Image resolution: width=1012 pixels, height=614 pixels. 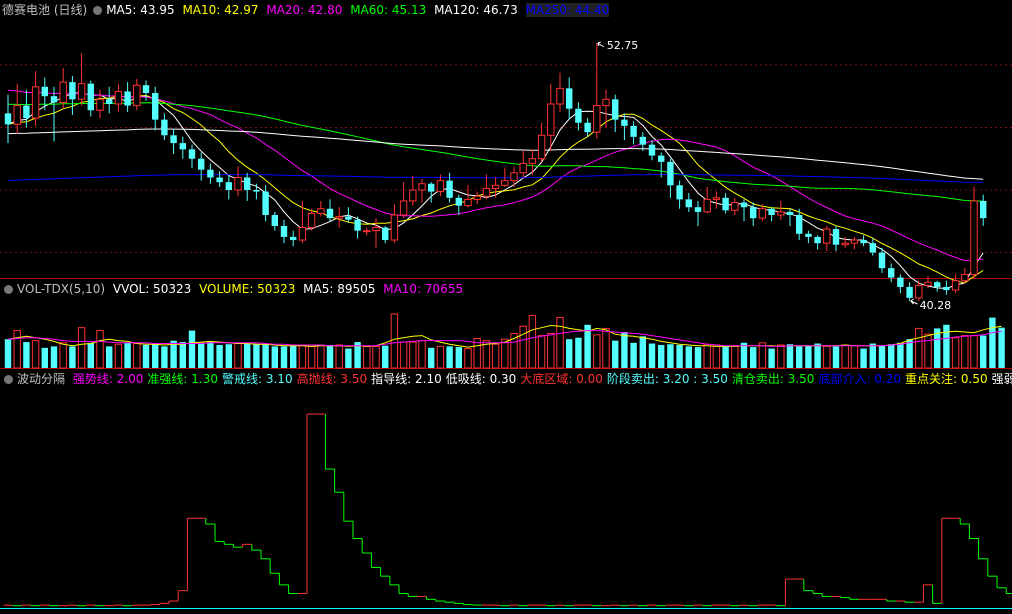 I want to click on ma120-line, so click(x=495, y=154).